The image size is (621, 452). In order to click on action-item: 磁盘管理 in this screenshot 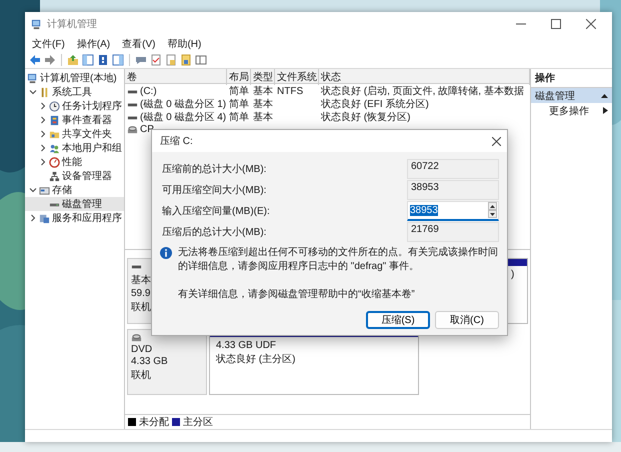, I will do `click(571, 95)`.